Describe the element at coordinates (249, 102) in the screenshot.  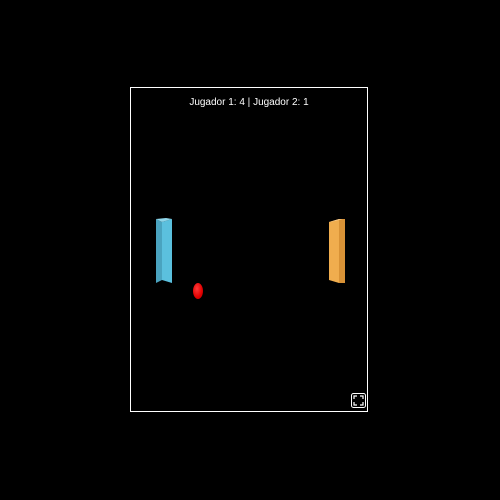
I see `scoreboard: Jugador 1: 4 | Jugador 2: 1` at that location.